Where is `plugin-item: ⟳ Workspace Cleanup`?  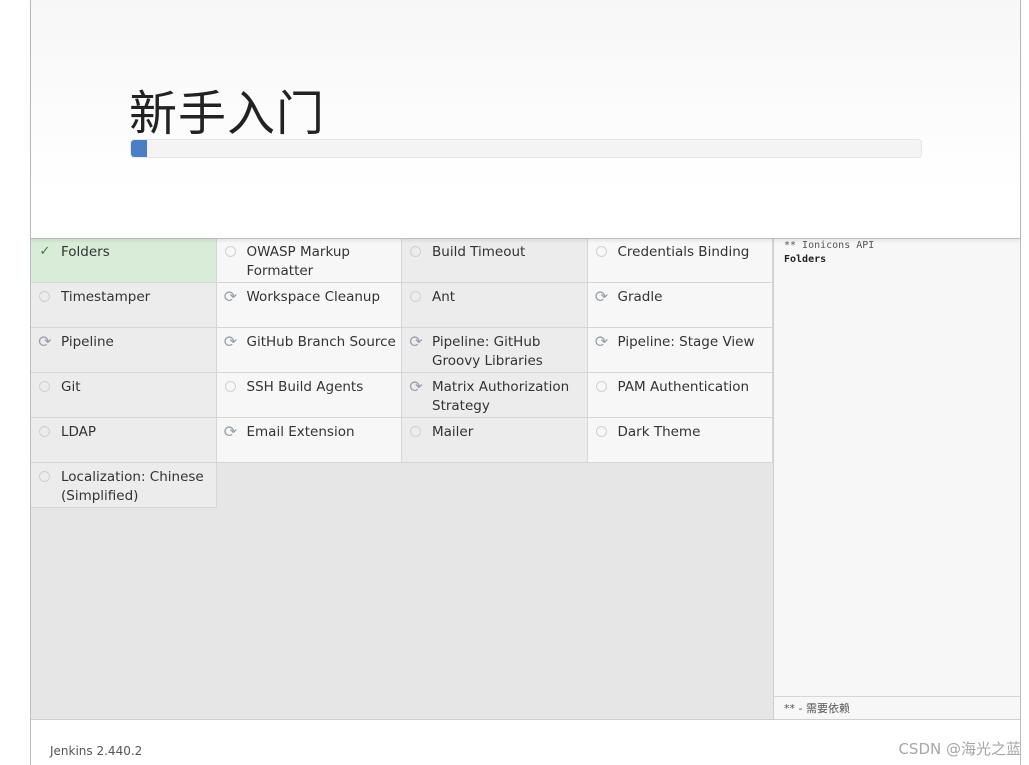 plugin-item: ⟳ Workspace Cleanup is located at coordinates (309, 305).